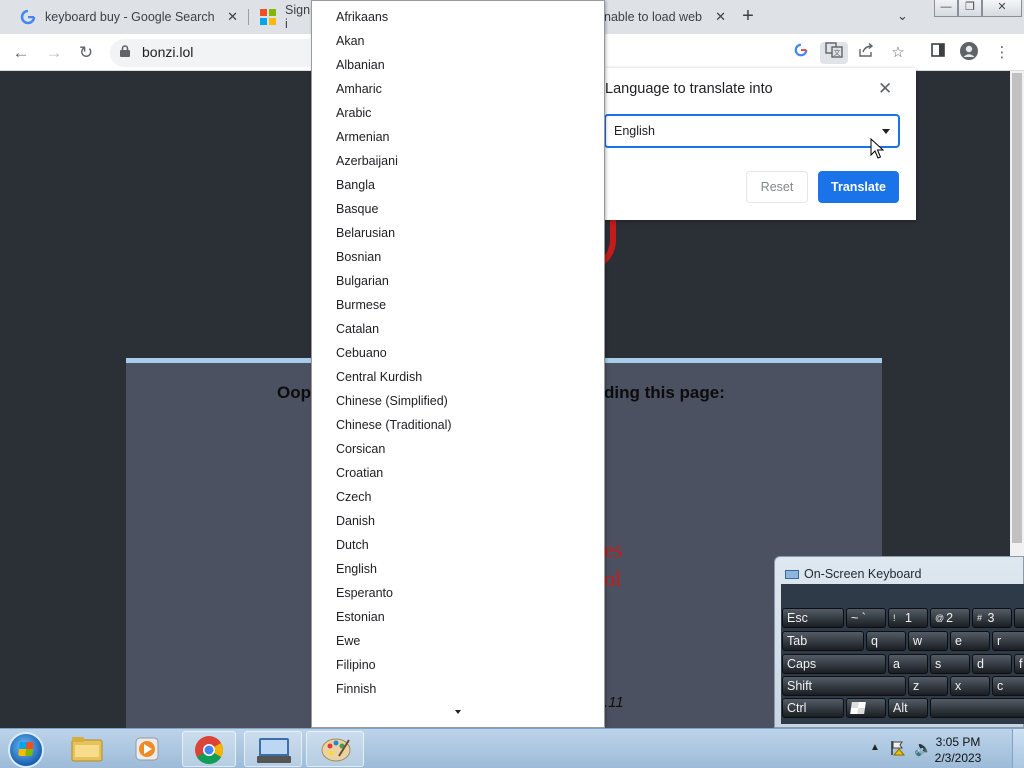 The image size is (1024, 768). What do you see at coordinates (886, 641) in the screenshot?
I see `key-q: q` at bounding box center [886, 641].